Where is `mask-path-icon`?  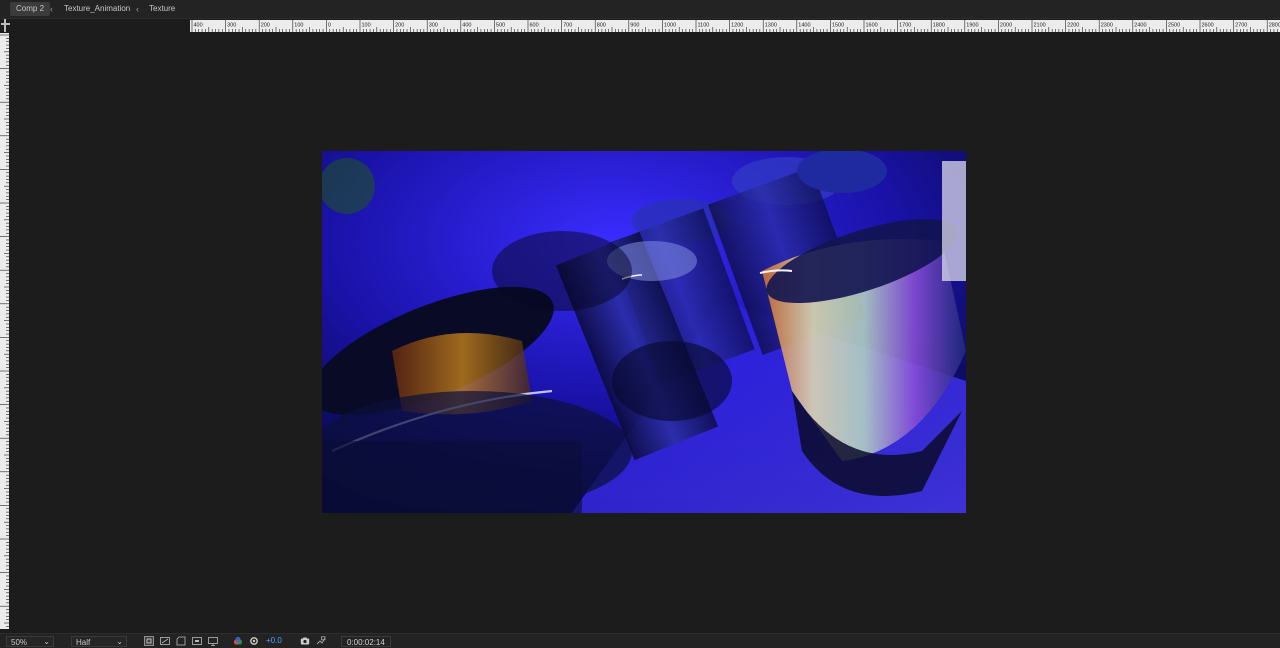 mask-path-icon is located at coordinates (181, 641).